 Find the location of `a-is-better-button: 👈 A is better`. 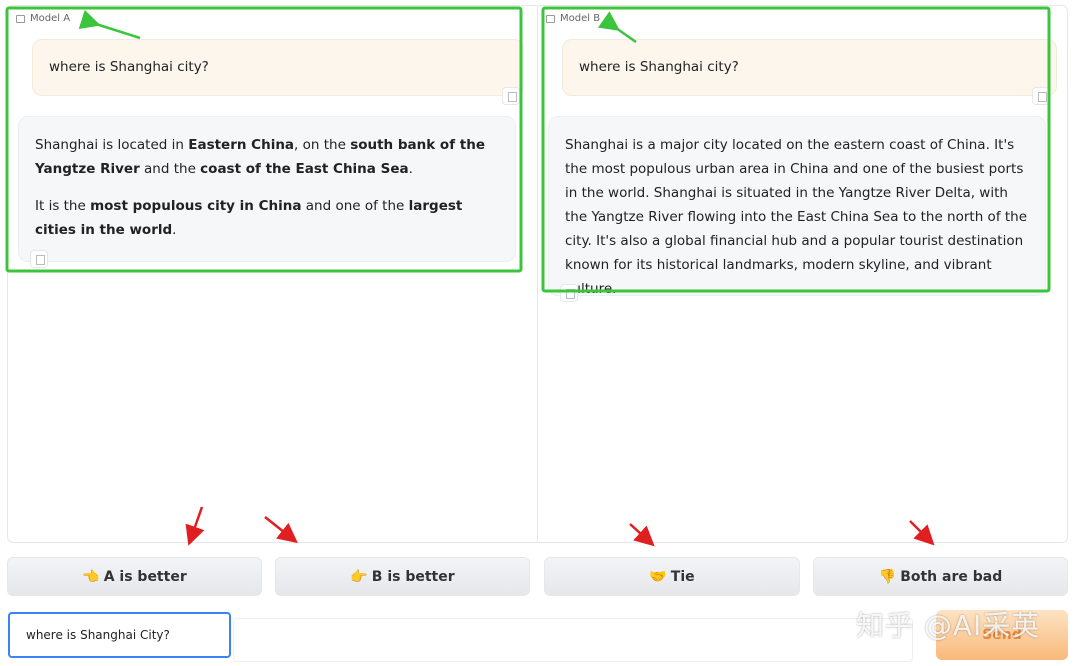

a-is-better-button: 👈 A is better is located at coordinates (134, 576).